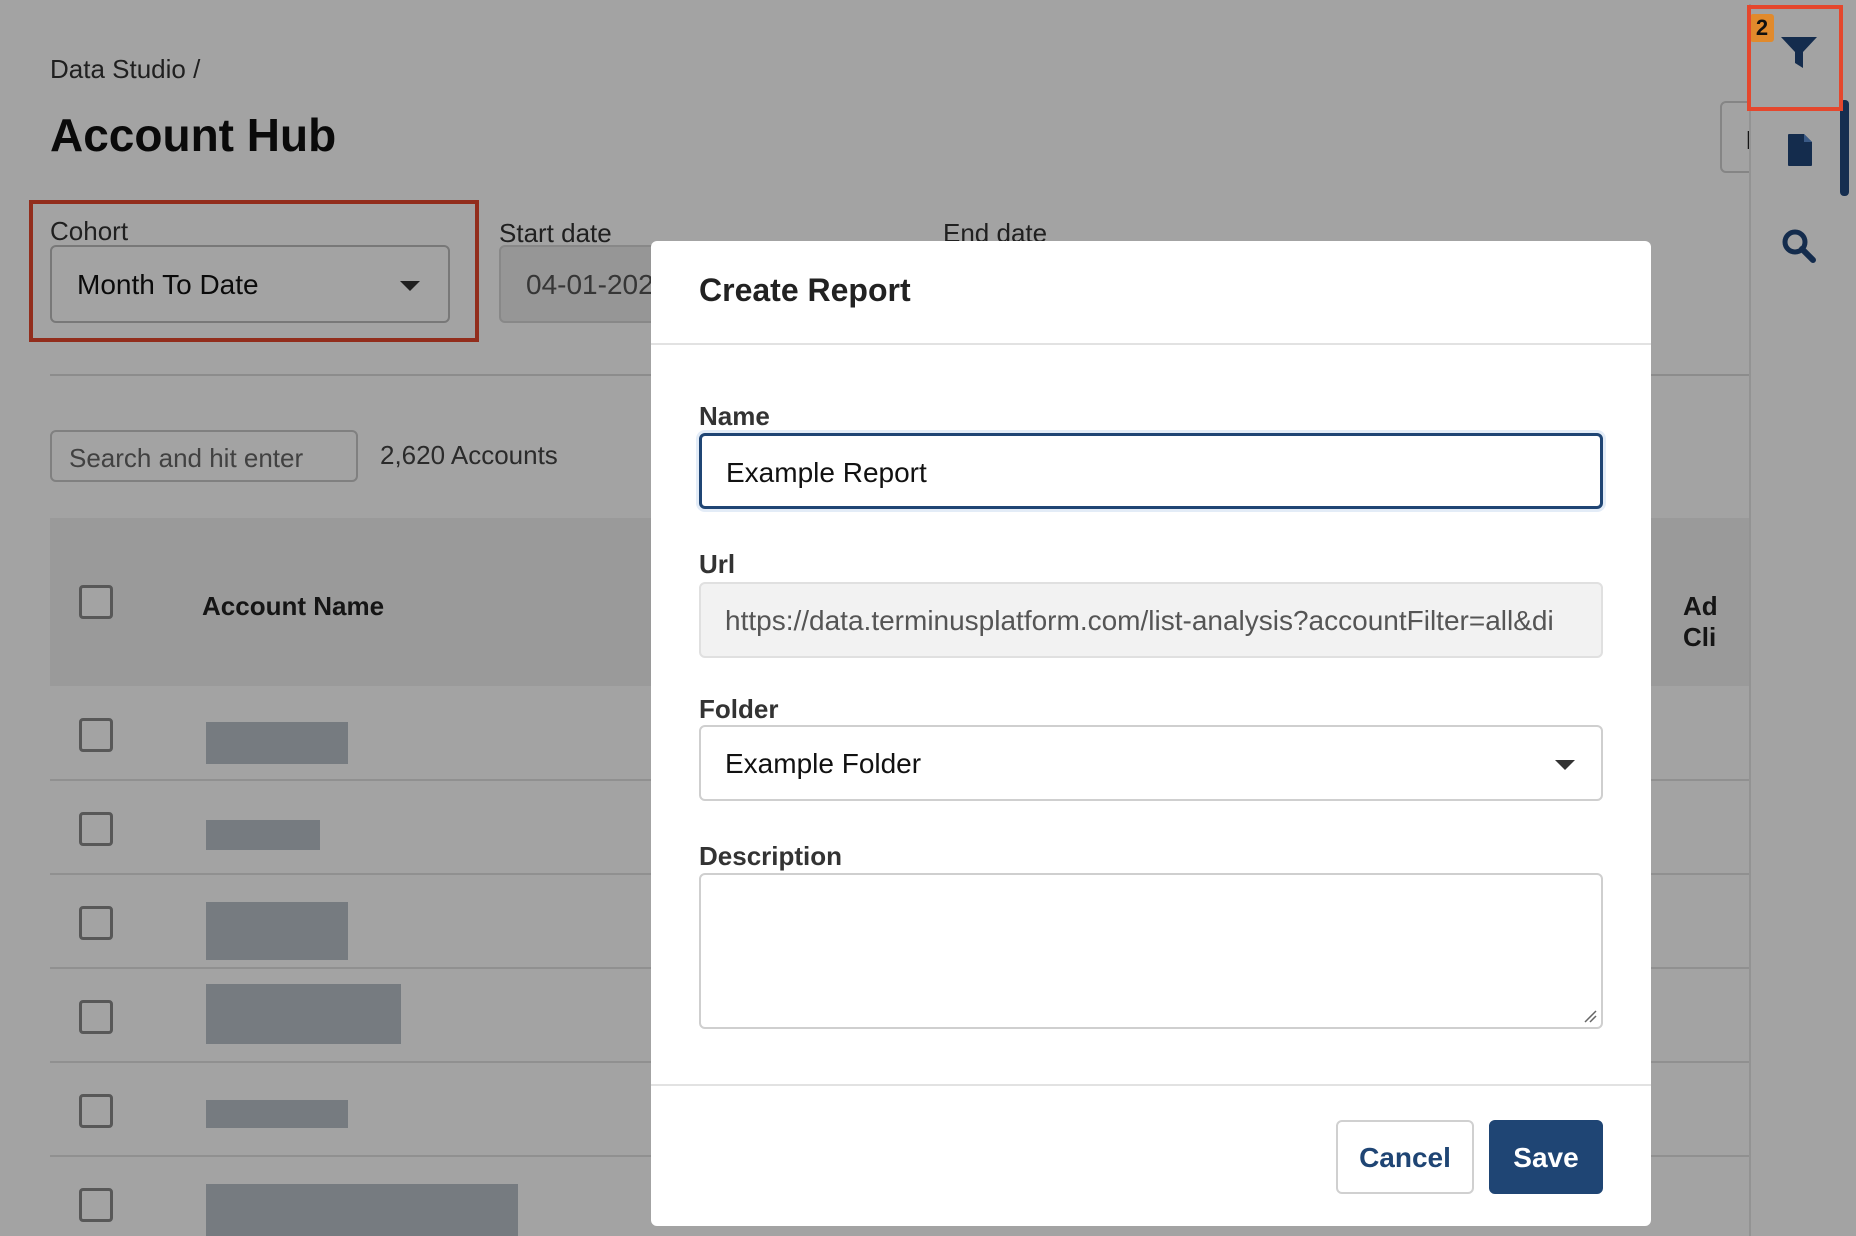  Describe the element at coordinates (1151, 951) in the screenshot. I see `description-textarea` at that location.